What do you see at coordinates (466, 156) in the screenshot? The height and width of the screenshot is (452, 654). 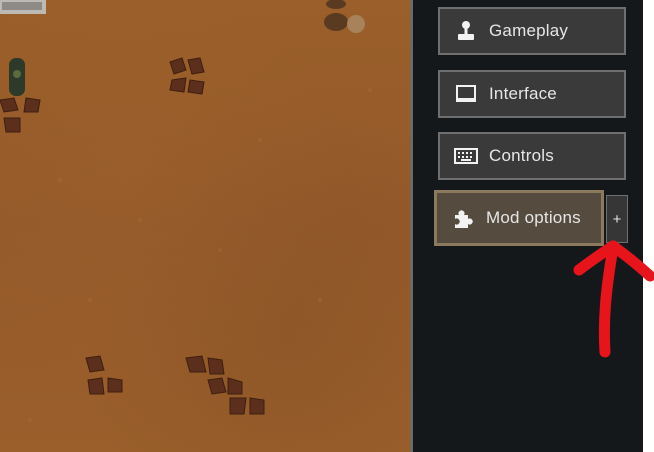 I see `keyboard-icon` at bounding box center [466, 156].